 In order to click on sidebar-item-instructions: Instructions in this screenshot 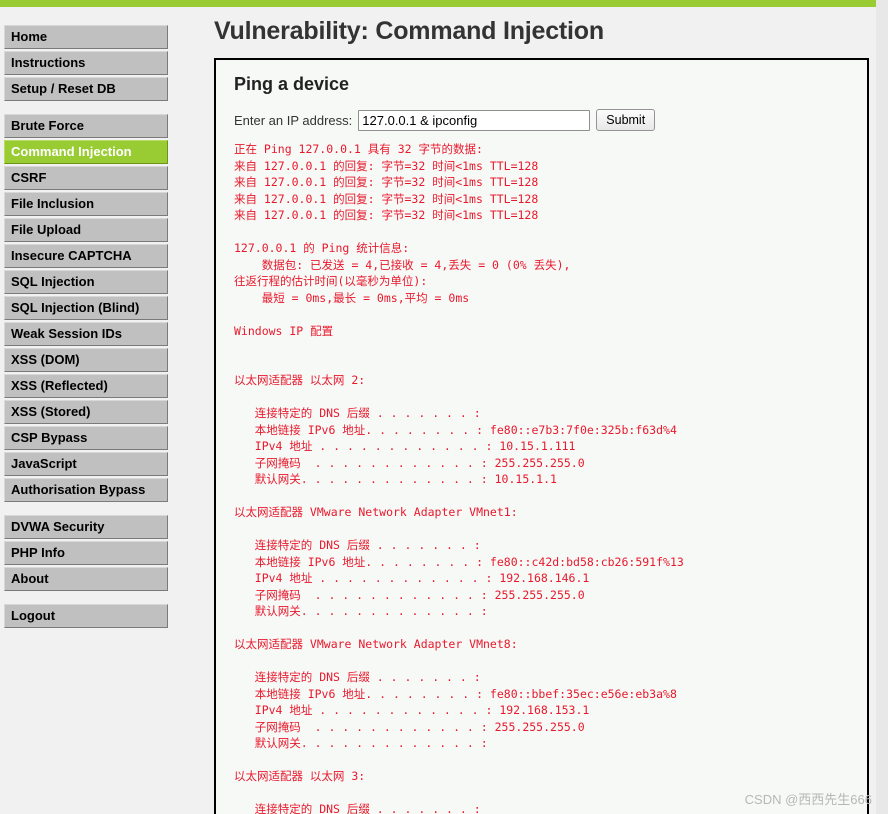, I will do `click(86, 63)`.